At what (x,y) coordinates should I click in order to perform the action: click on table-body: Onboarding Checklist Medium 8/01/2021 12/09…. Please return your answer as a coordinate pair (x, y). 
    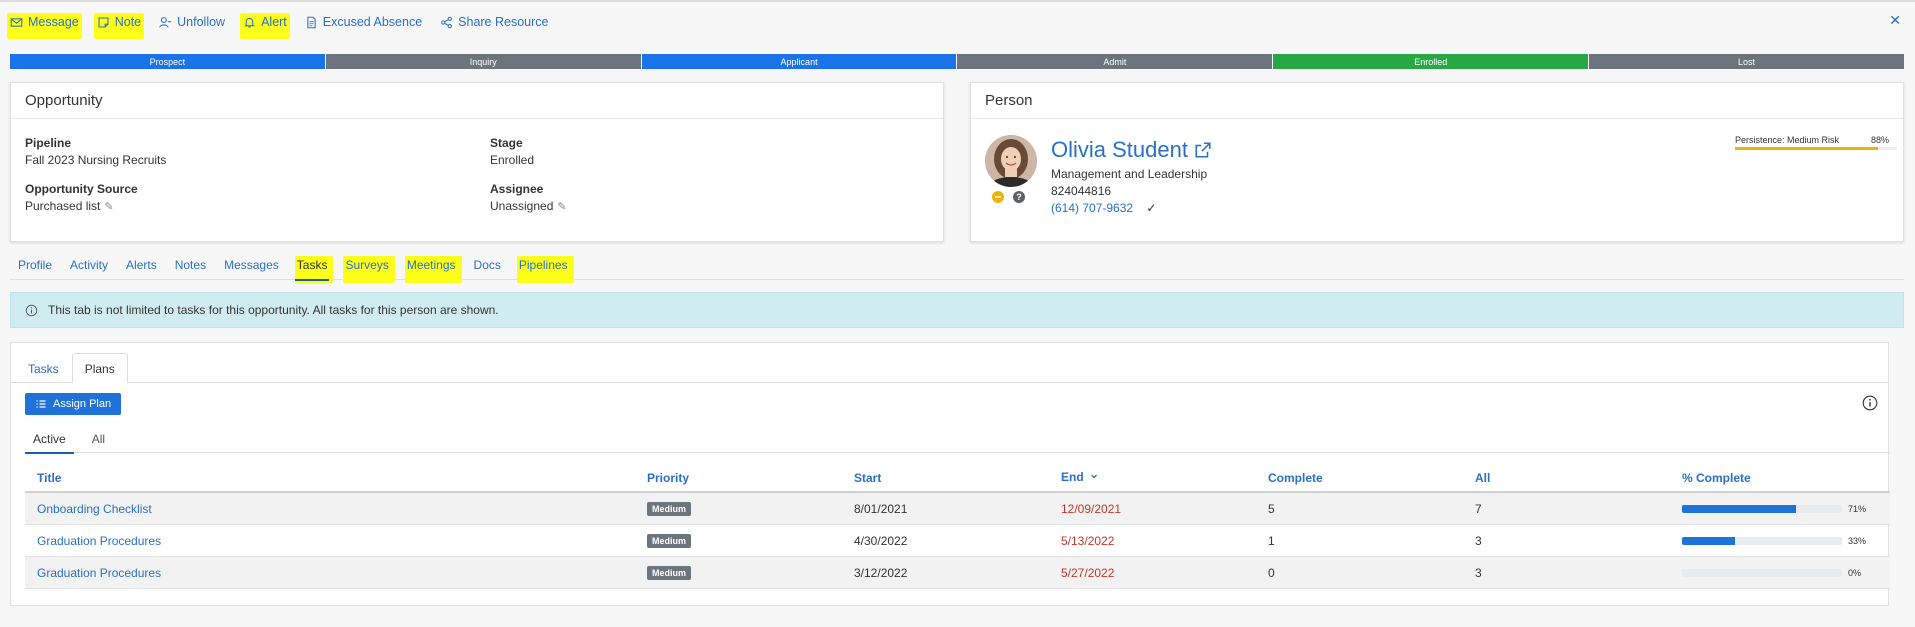
    Looking at the image, I should click on (957, 541).